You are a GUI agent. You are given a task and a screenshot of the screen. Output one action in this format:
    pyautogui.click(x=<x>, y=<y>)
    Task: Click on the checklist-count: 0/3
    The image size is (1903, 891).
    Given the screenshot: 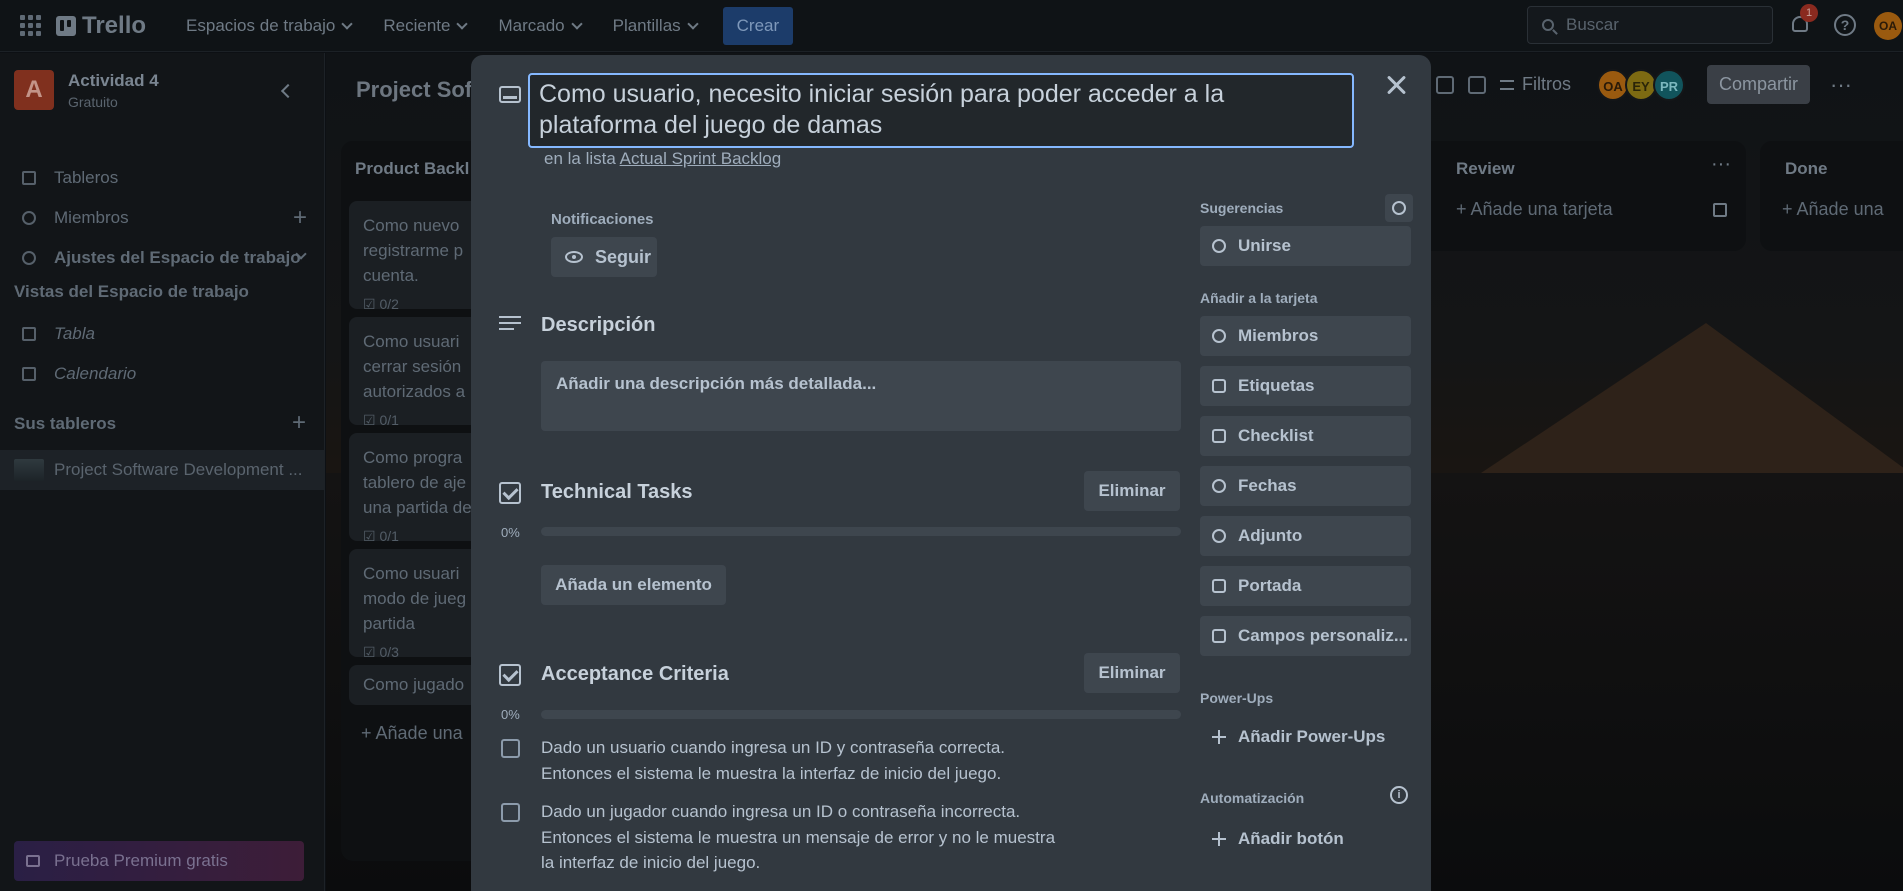 What is the action you would take?
    pyautogui.click(x=389, y=652)
    